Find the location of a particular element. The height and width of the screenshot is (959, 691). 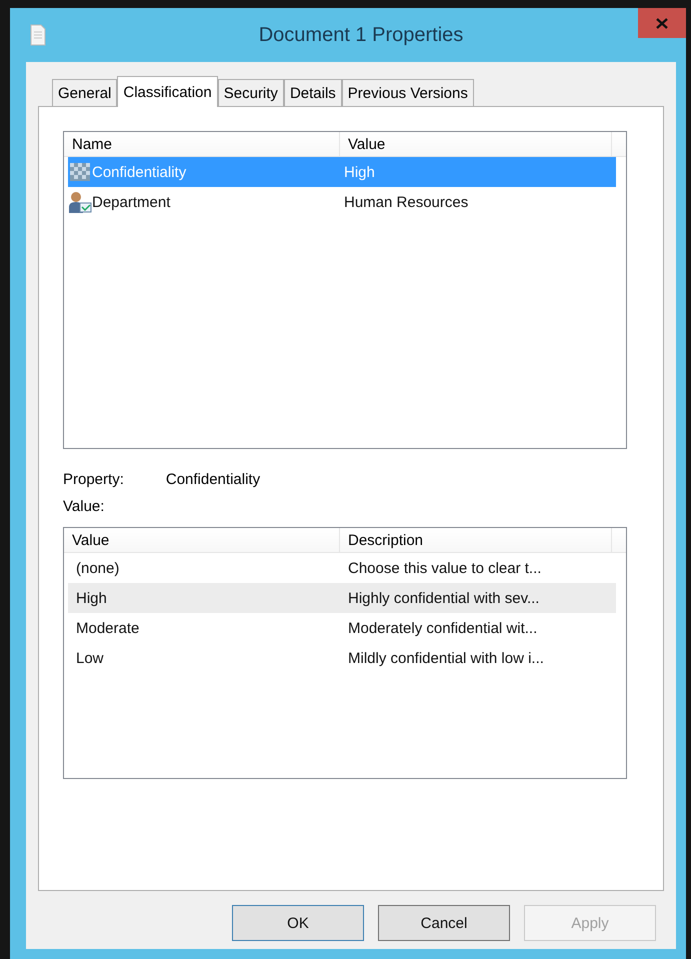

person-icon is located at coordinates (80, 202).